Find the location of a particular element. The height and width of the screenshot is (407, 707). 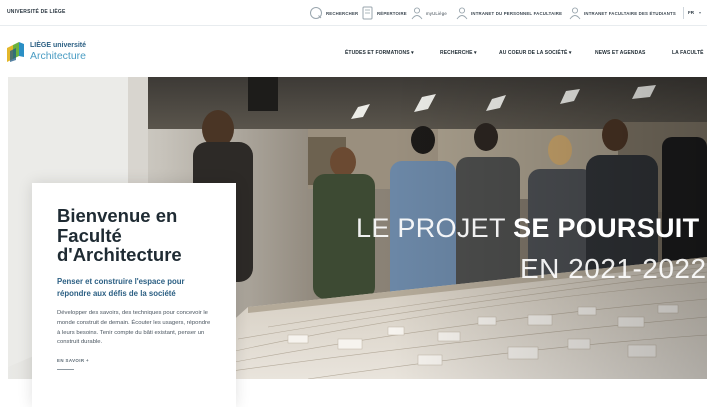

hero-tagline: LE PROJET SE POURSUIT is located at coordinates (527, 228).